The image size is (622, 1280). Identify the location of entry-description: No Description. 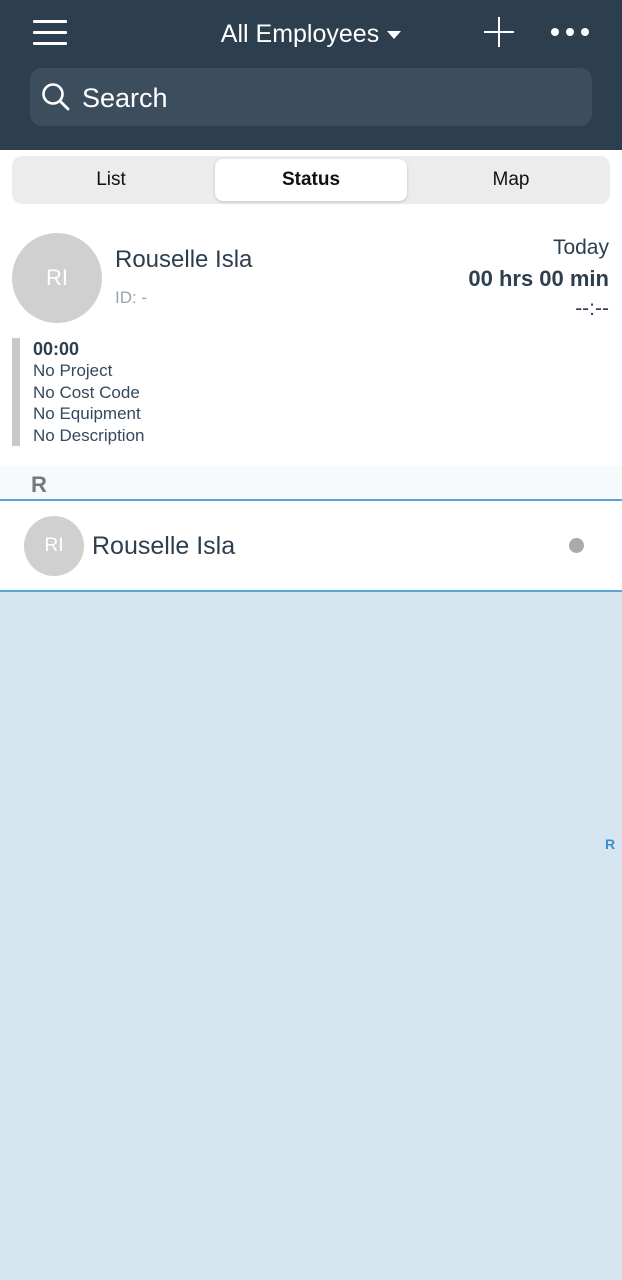
(89, 435).